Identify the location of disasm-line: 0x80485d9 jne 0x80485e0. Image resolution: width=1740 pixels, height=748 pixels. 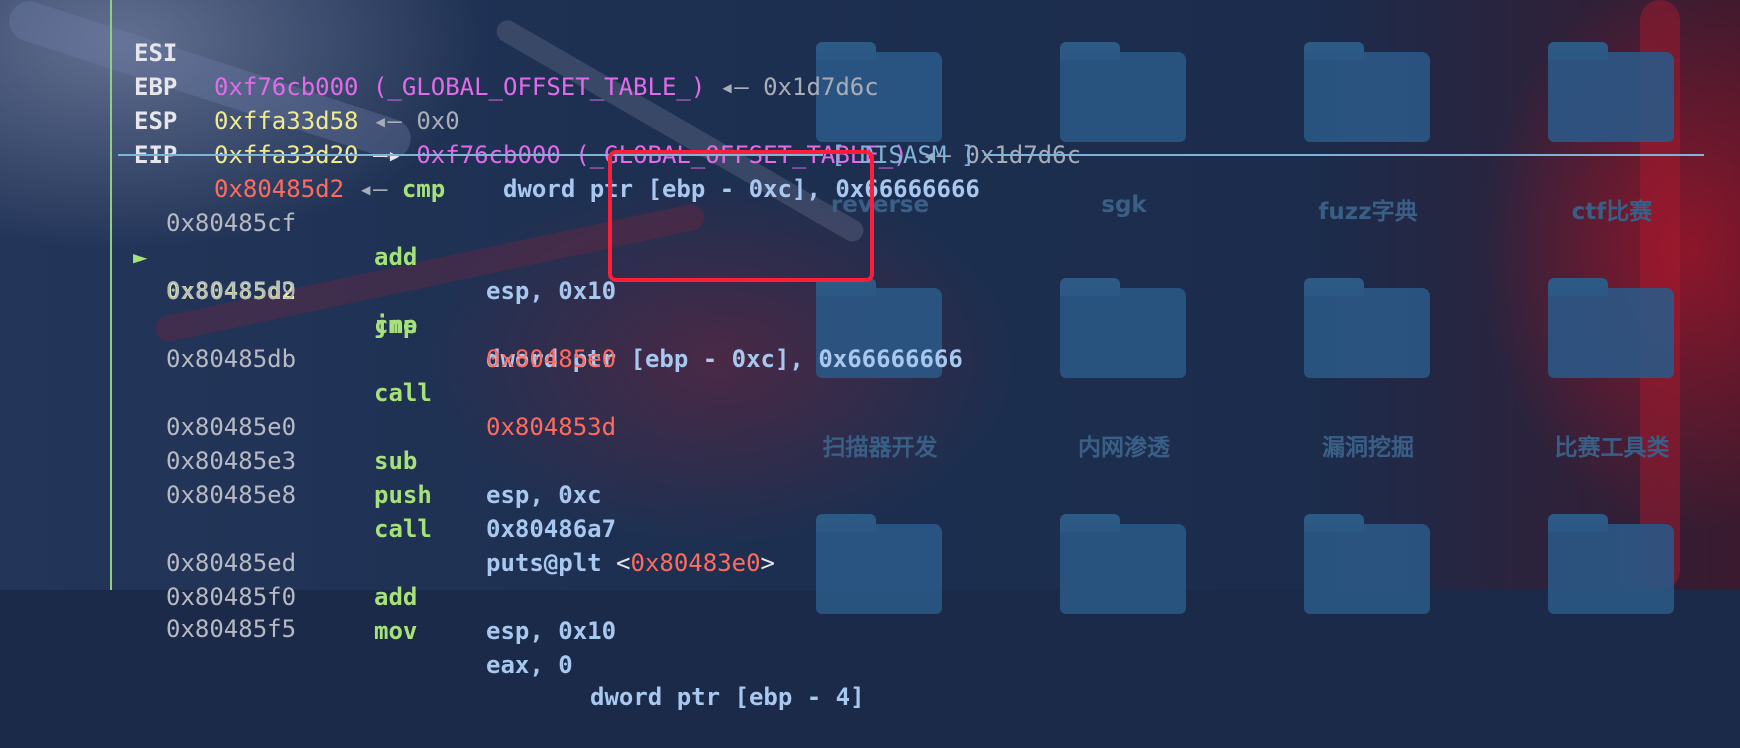
(391, 325).